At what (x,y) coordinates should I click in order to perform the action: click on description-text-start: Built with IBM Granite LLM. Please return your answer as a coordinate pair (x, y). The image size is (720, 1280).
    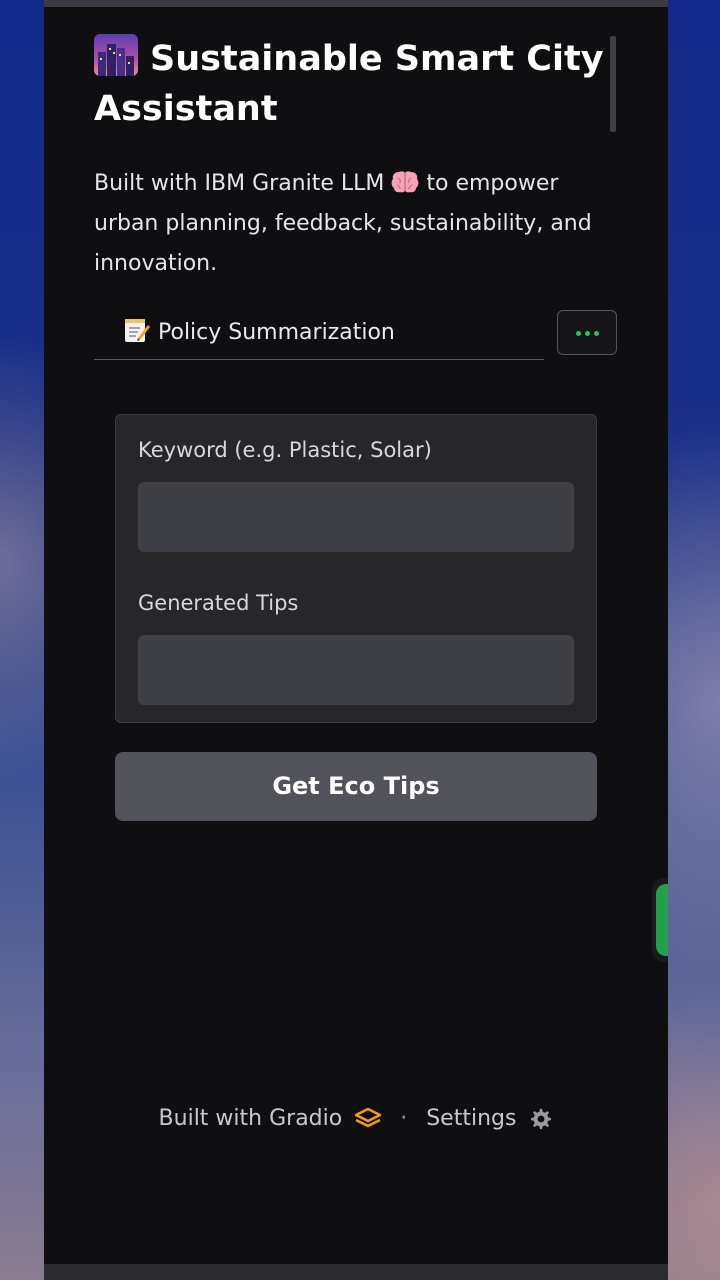
    Looking at the image, I should click on (239, 183).